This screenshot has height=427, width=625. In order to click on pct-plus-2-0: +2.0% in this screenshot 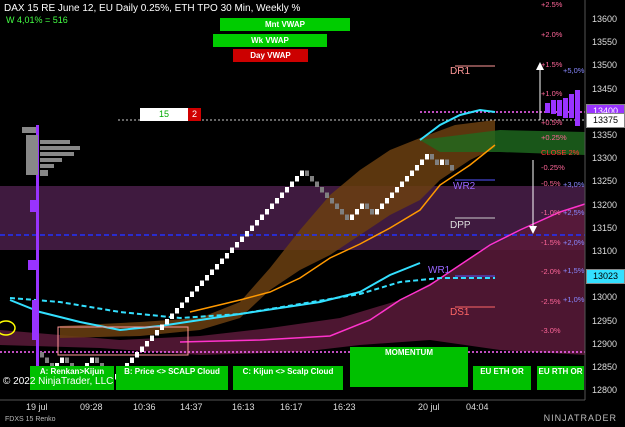, I will do `click(552, 34)`.